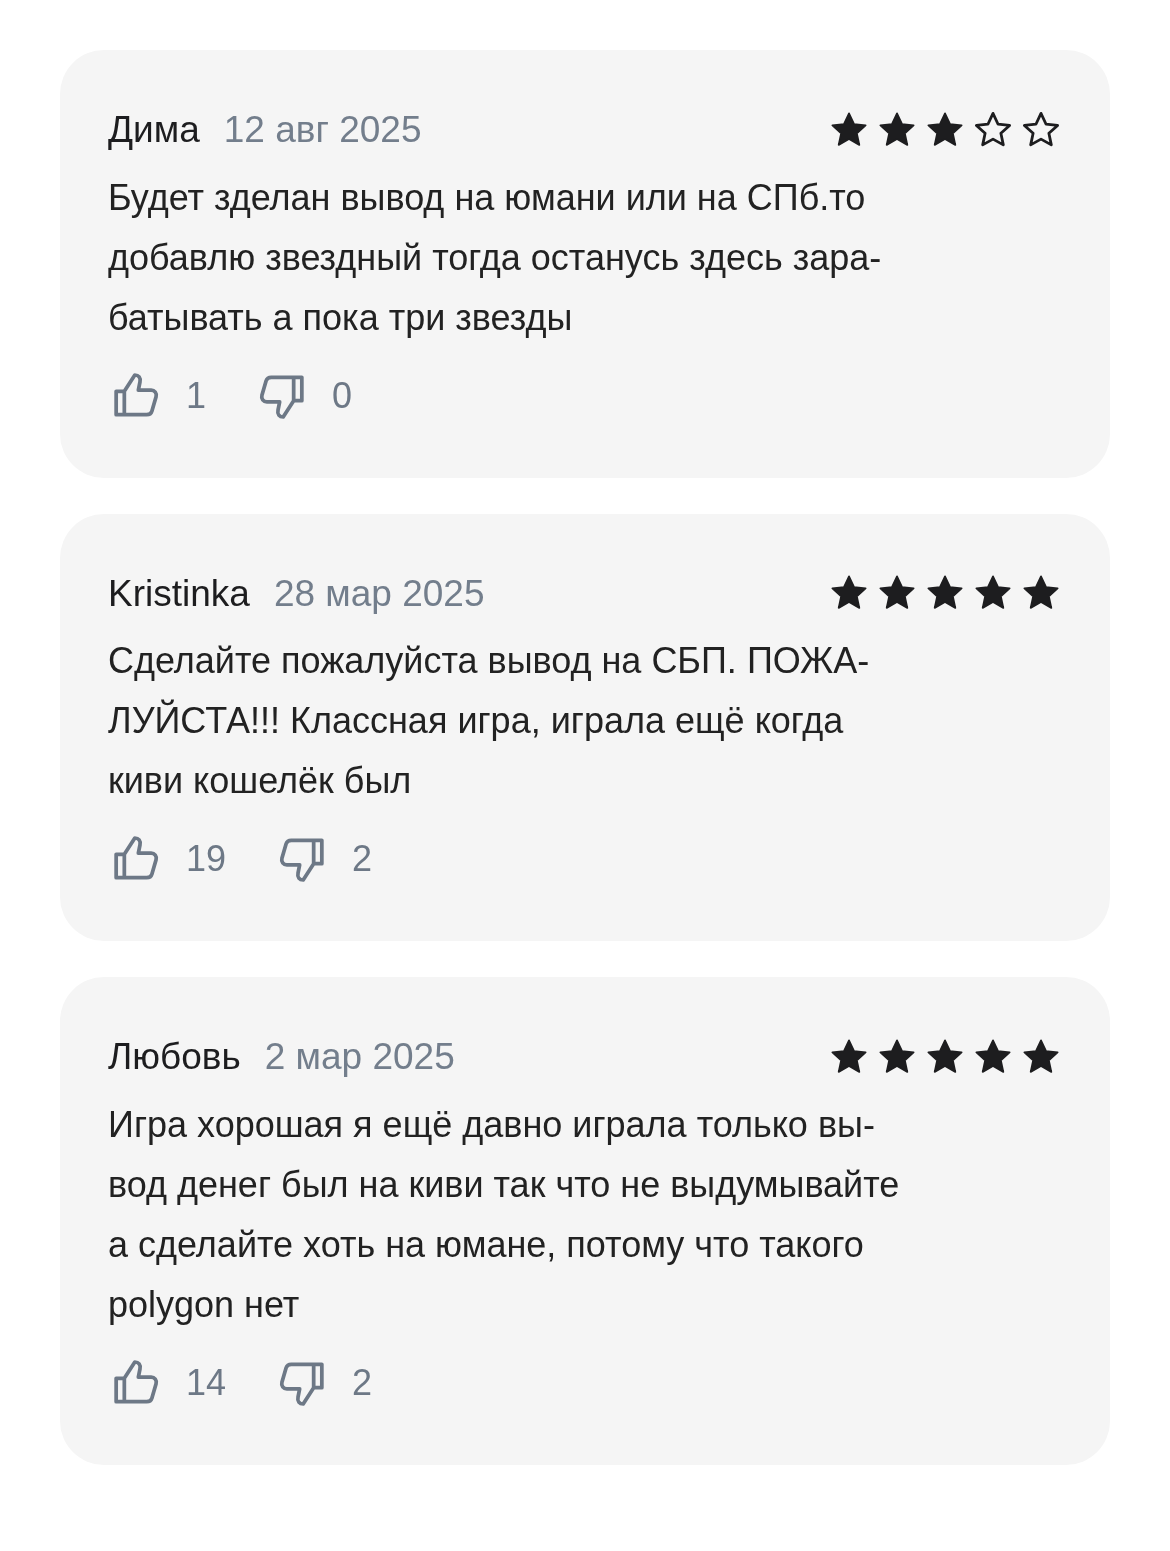 This screenshot has width=1170, height=1551. Describe the element at coordinates (342, 395) in the screenshot. I see `dislike-count: 0` at that location.